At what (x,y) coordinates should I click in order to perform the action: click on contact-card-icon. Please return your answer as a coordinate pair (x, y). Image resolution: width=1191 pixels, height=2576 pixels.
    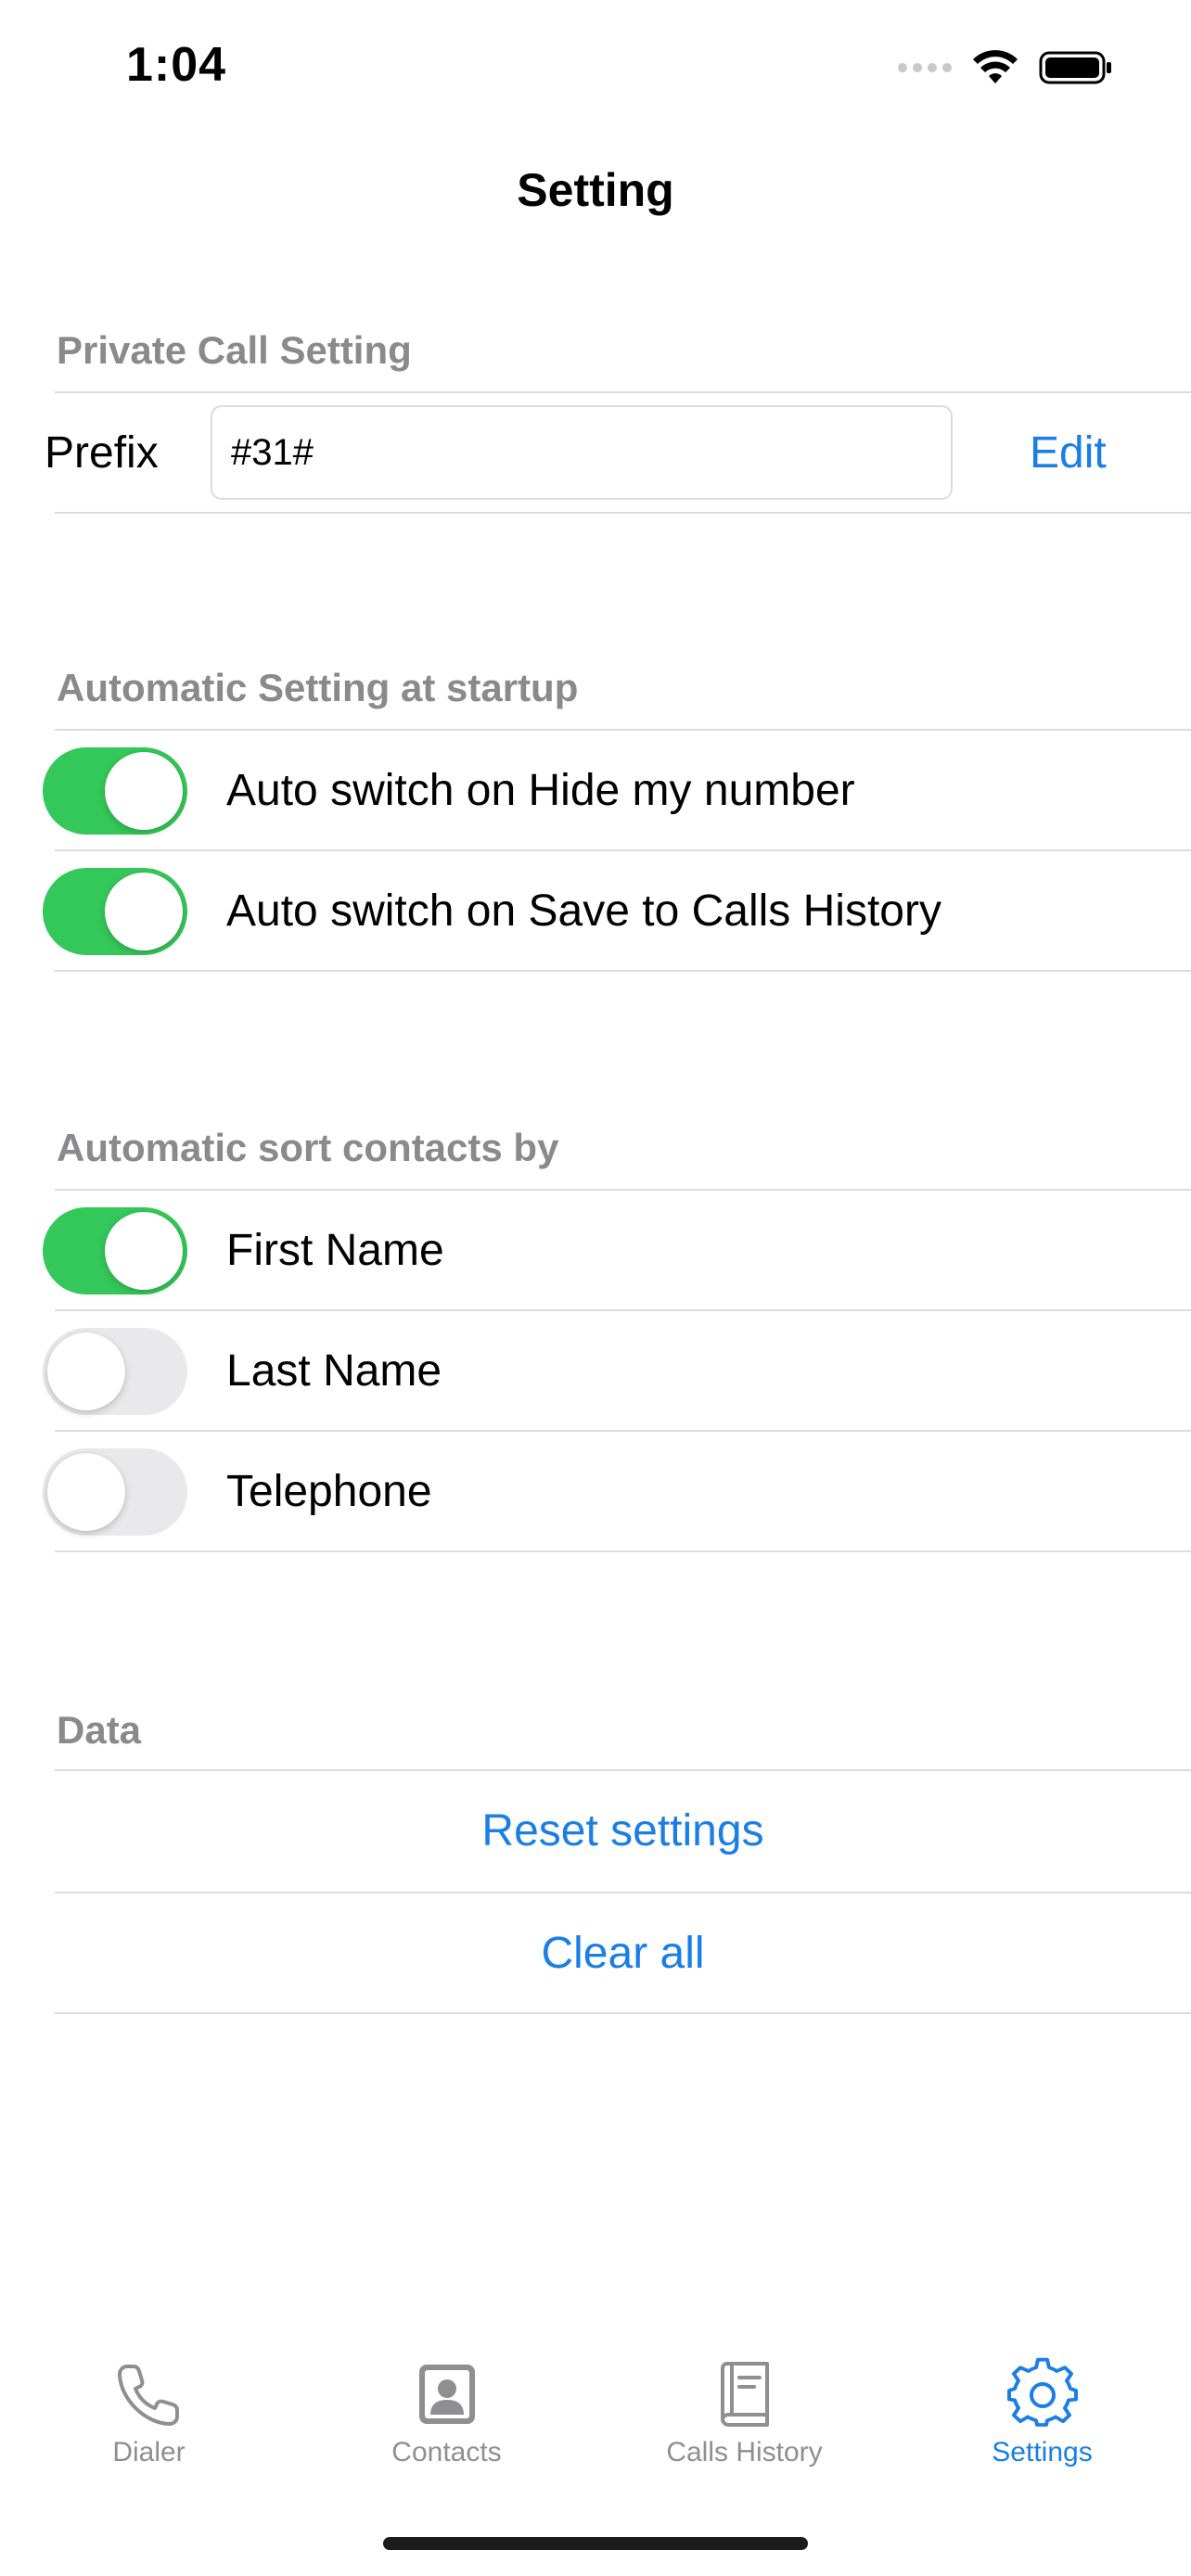
    Looking at the image, I should click on (446, 2394).